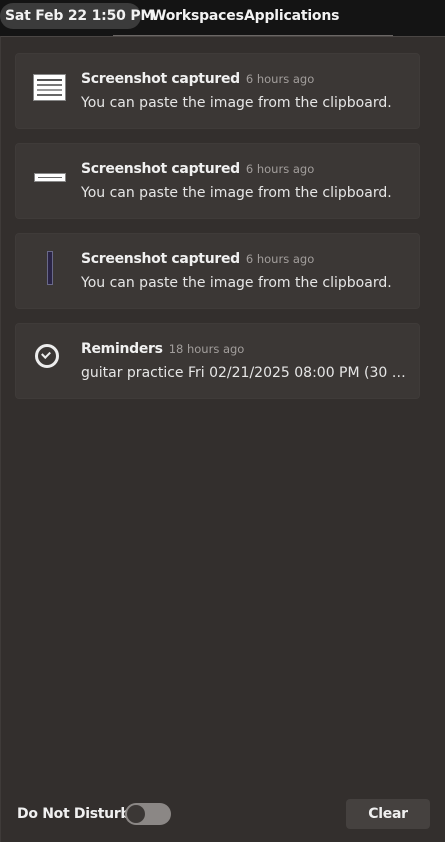  Describe the element at coordinates (206, 349) in the screenshot. I see `notification-time: 18 hours ago` at that location.